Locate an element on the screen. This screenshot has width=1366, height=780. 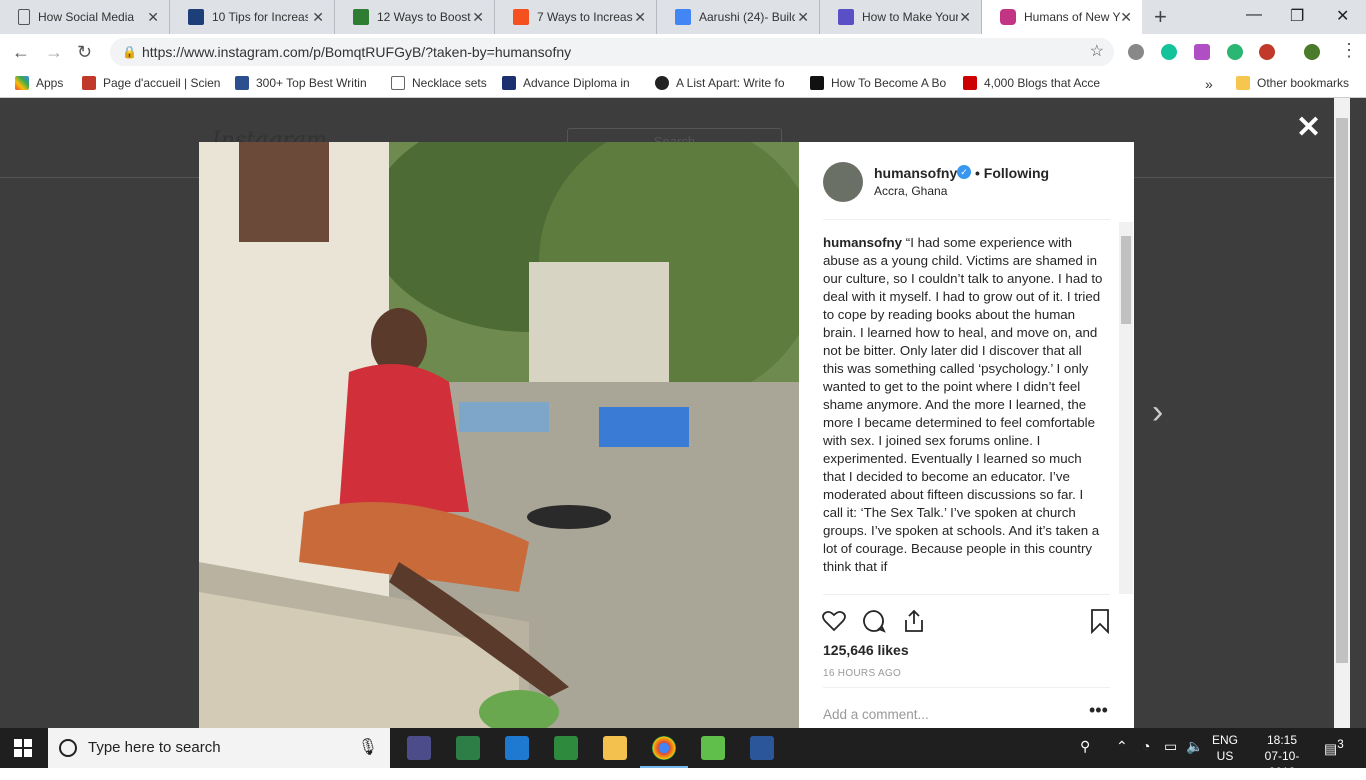
close-window-button: ✕ is located at coordinates (1342, 16).